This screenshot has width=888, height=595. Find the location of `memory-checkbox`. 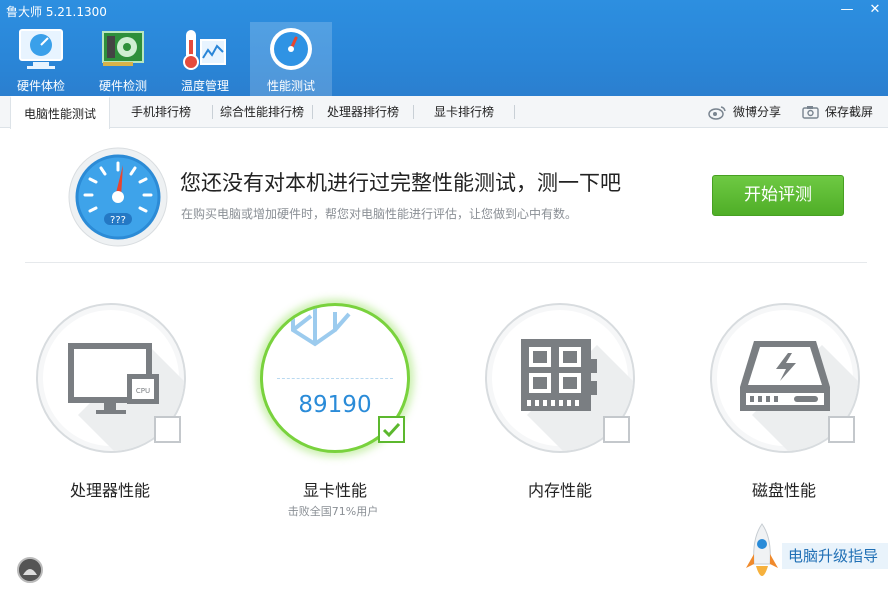

memory-checkbox is located at coordinates (616, 429).